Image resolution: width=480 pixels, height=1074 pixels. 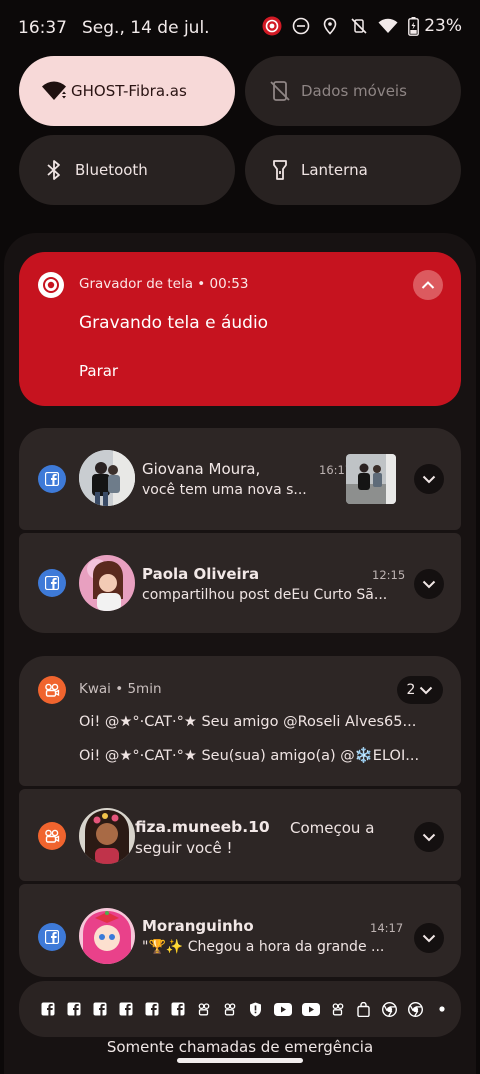 What do you see at coordinates (111, 170) in the screenshot?
I see `tile-bluetooth-label: Bluetooth` at bounding box center [111, 170].